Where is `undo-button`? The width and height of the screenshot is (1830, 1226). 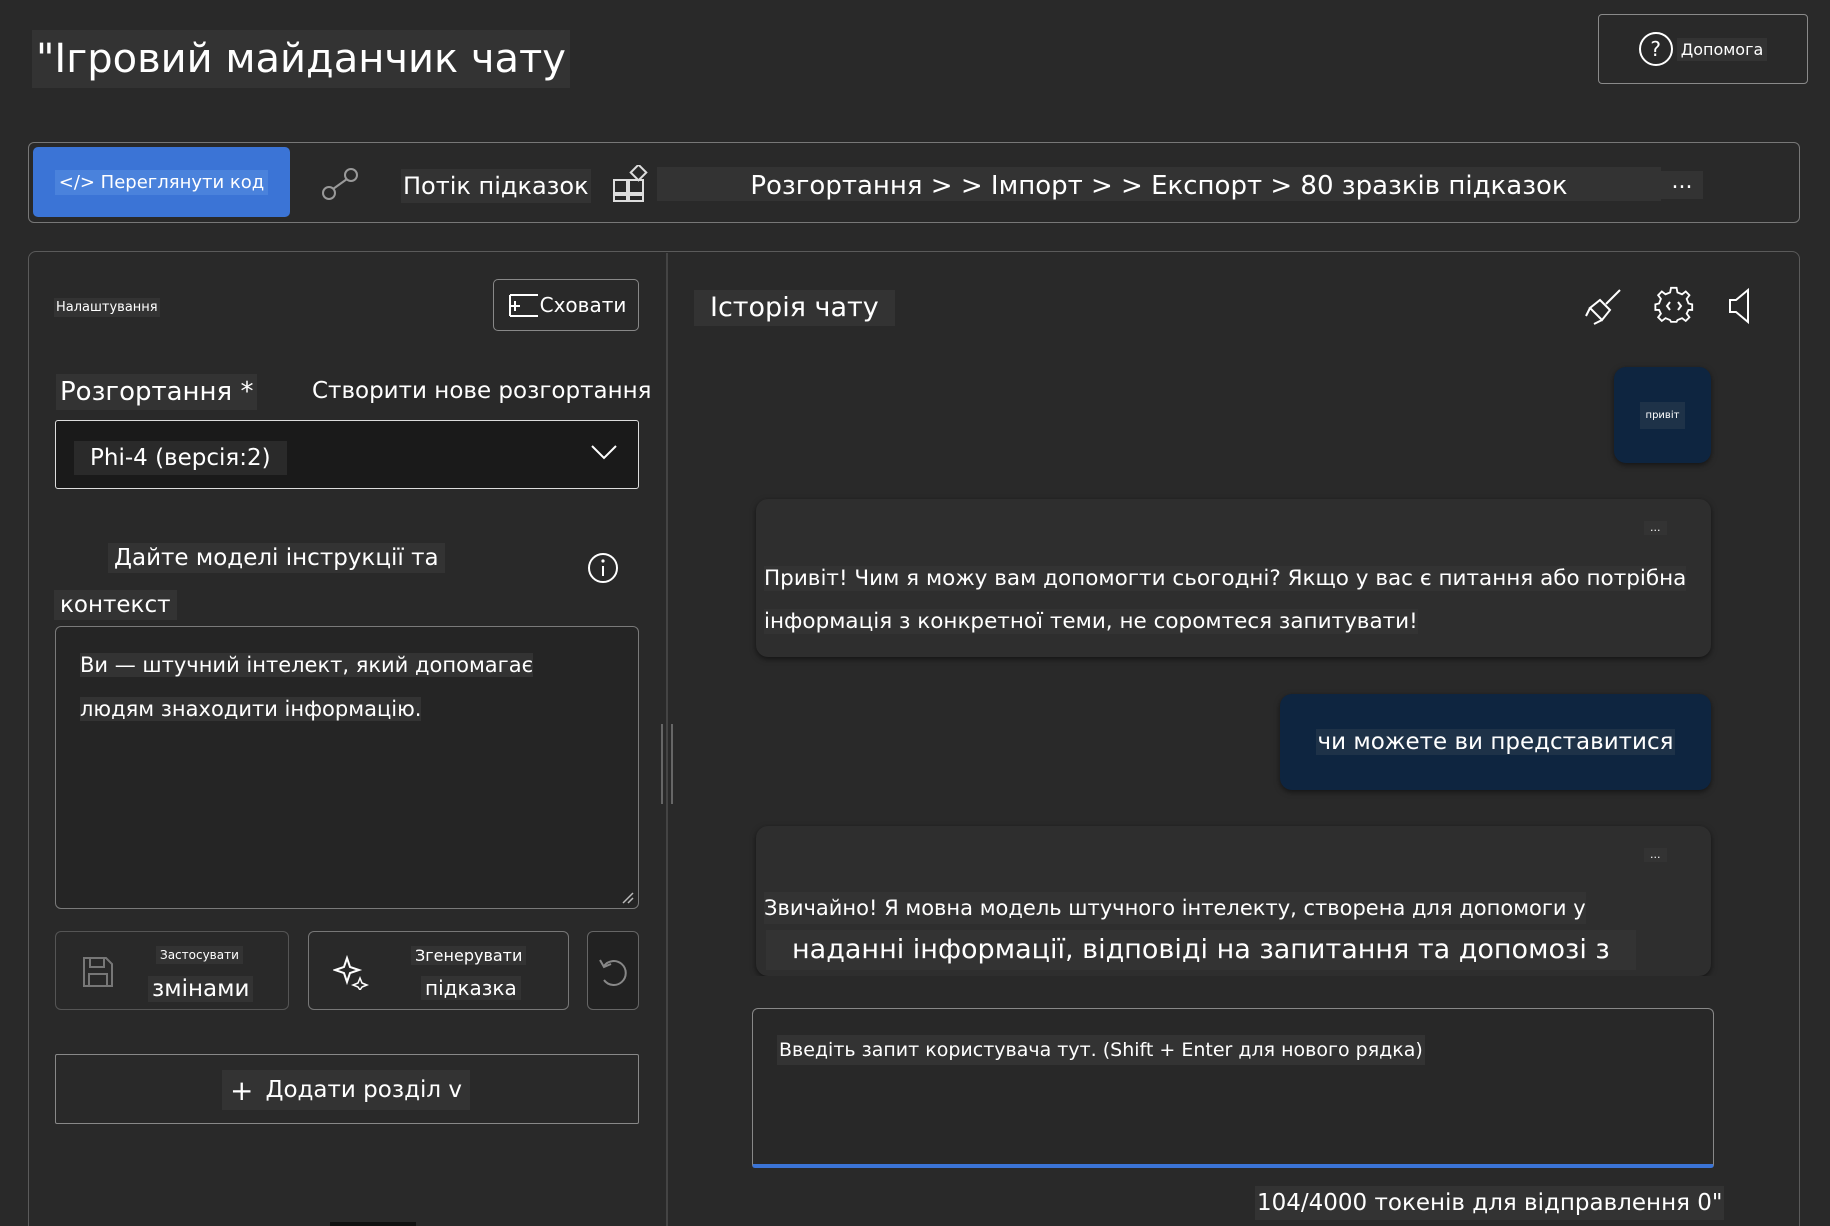 undo-button is located at coordinates (613, 970).